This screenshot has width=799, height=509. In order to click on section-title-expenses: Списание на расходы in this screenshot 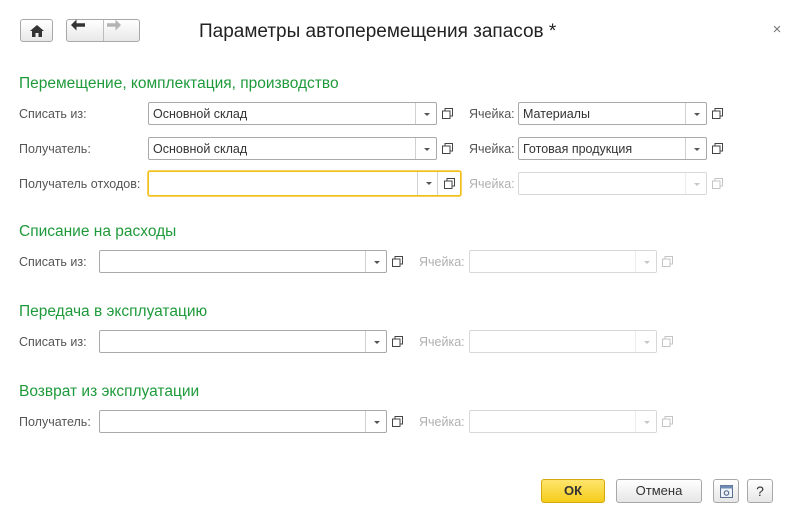, I will do `click(98, 231)`.